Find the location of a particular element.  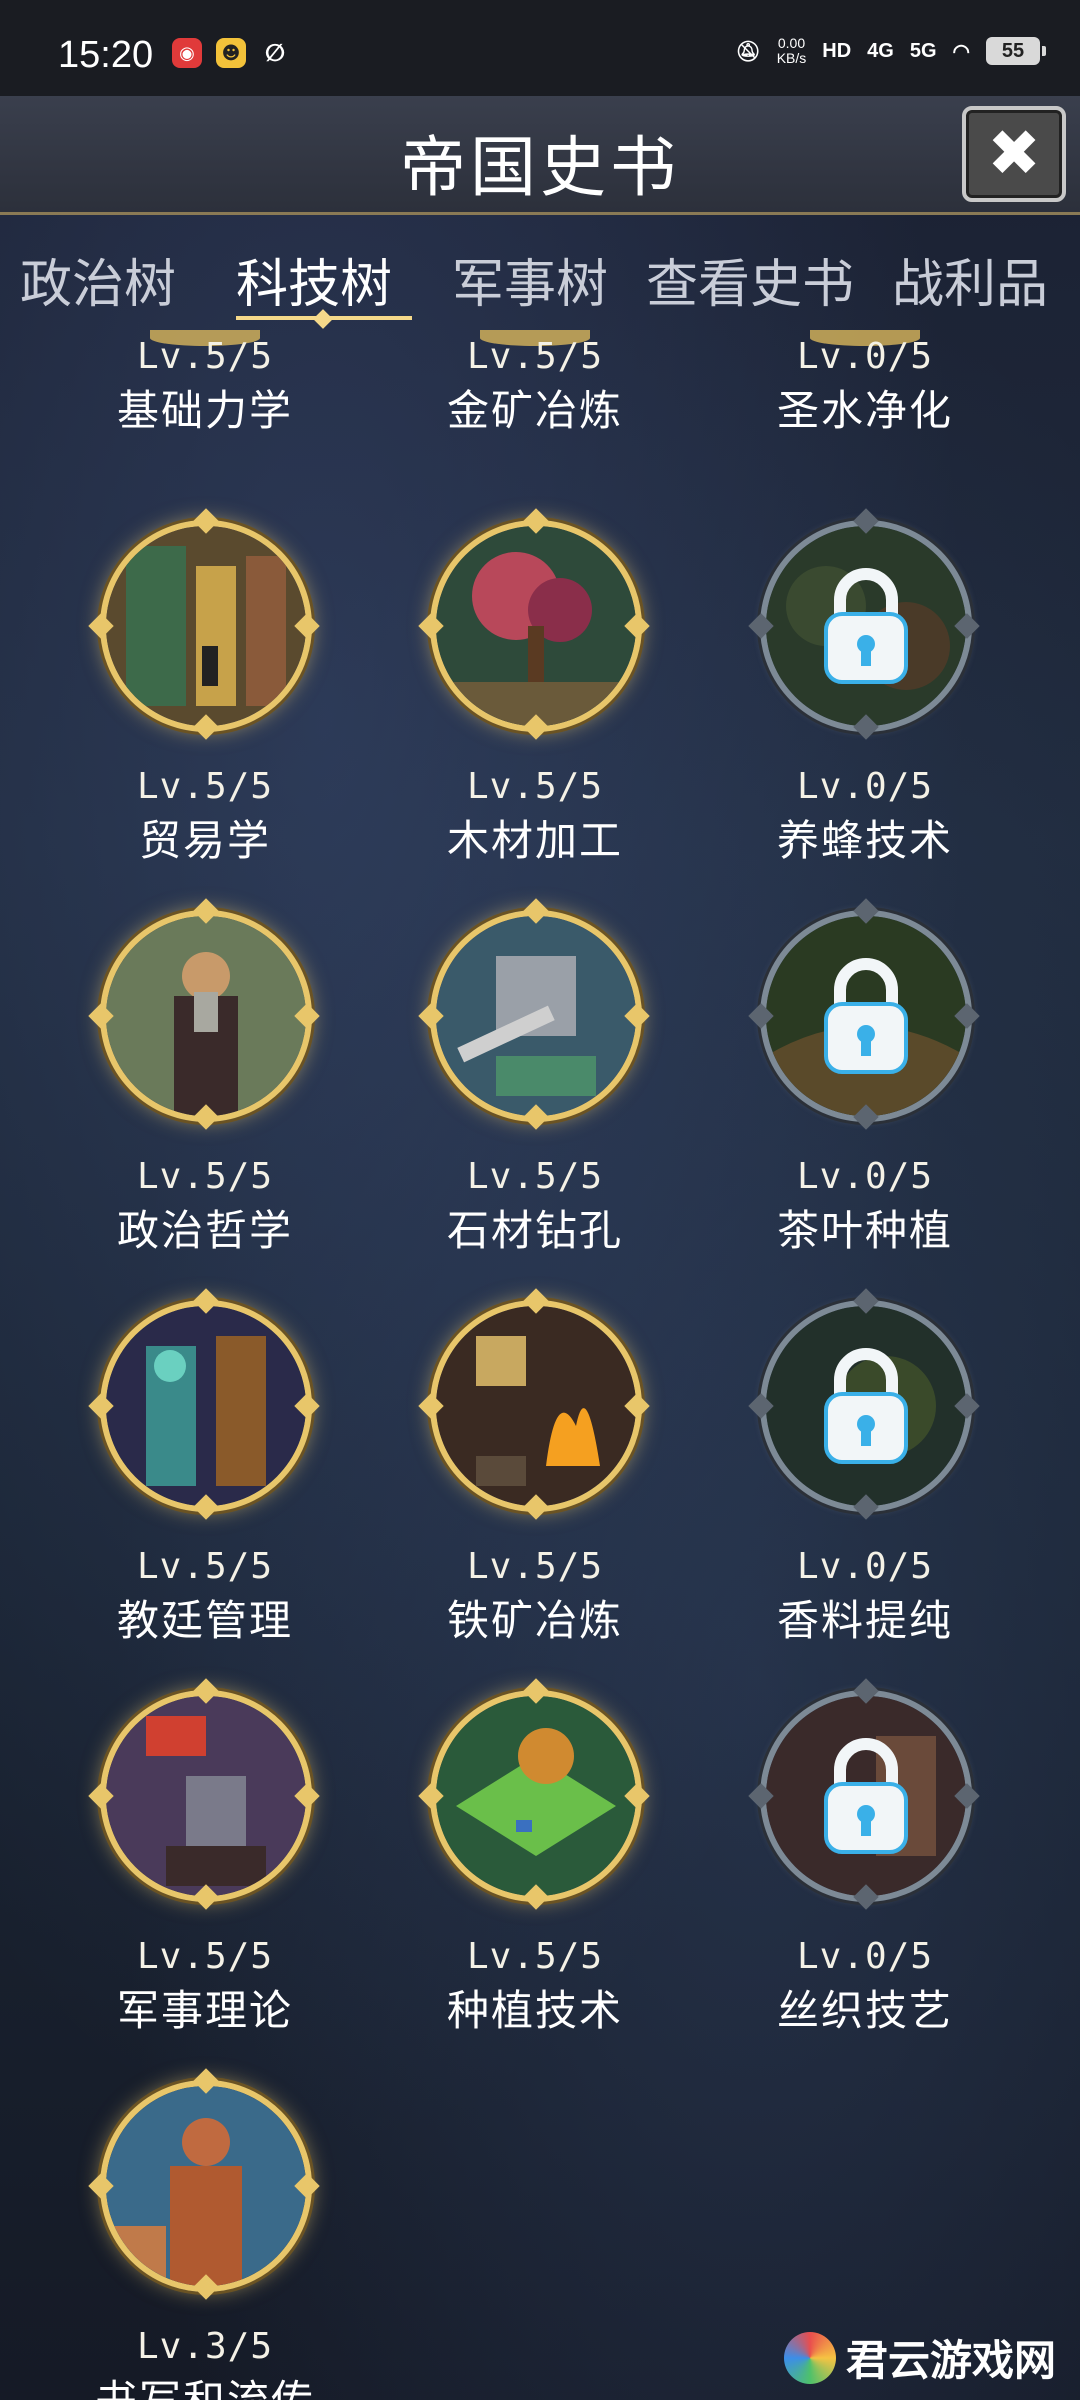

page-header: 帝国史书 ✖ is located at coordinates (540, 155).